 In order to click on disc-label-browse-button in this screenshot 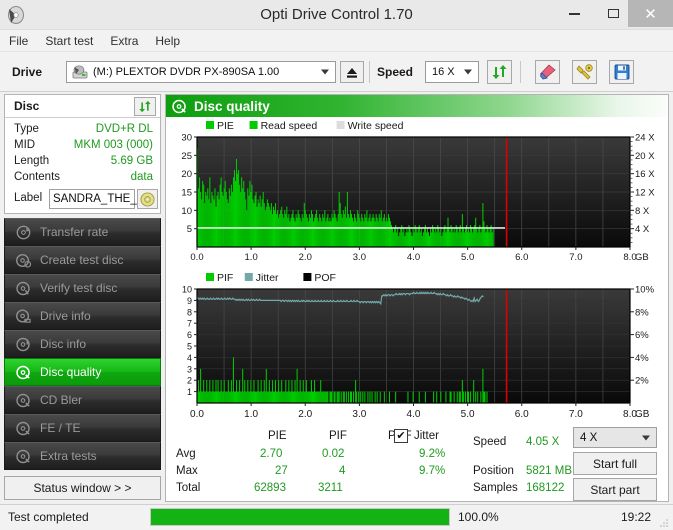, I will do `click(147, 199)`.